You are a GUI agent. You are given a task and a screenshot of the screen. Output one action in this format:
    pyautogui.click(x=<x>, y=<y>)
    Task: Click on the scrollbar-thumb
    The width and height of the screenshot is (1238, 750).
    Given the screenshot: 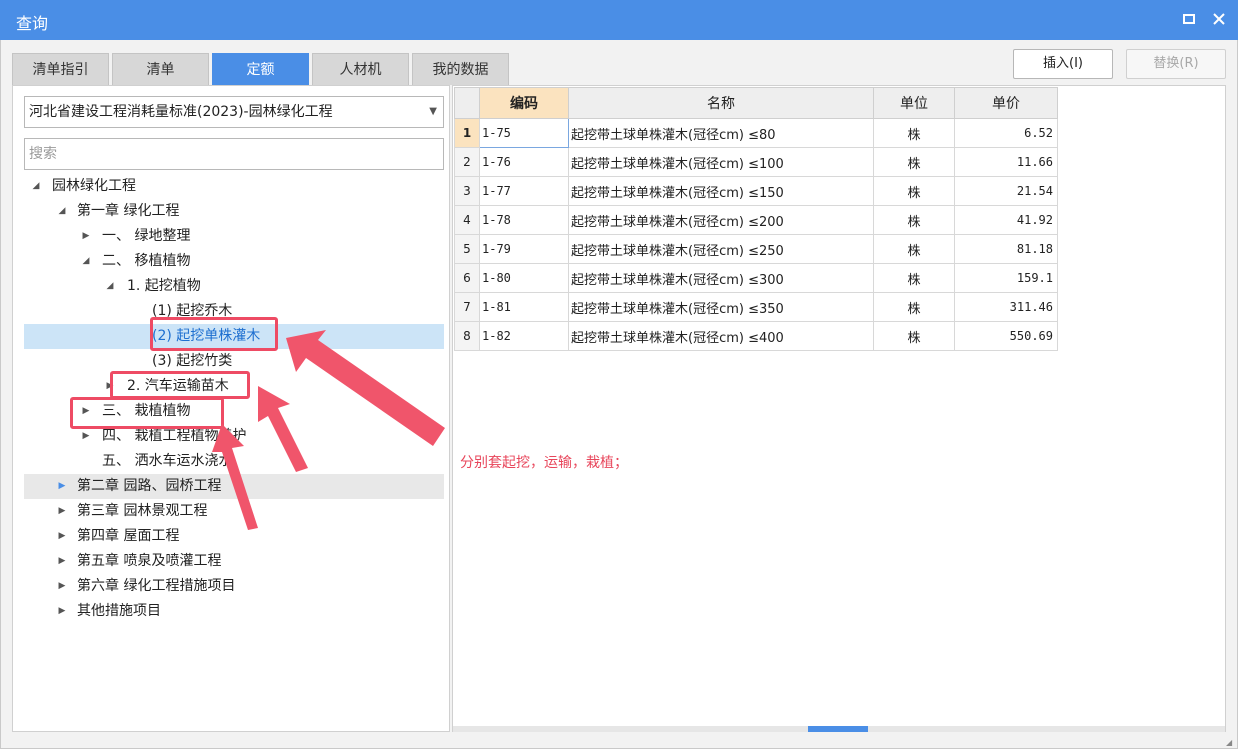 What is the action you would take?
    pyautogui.click(x=838, y=729)
    